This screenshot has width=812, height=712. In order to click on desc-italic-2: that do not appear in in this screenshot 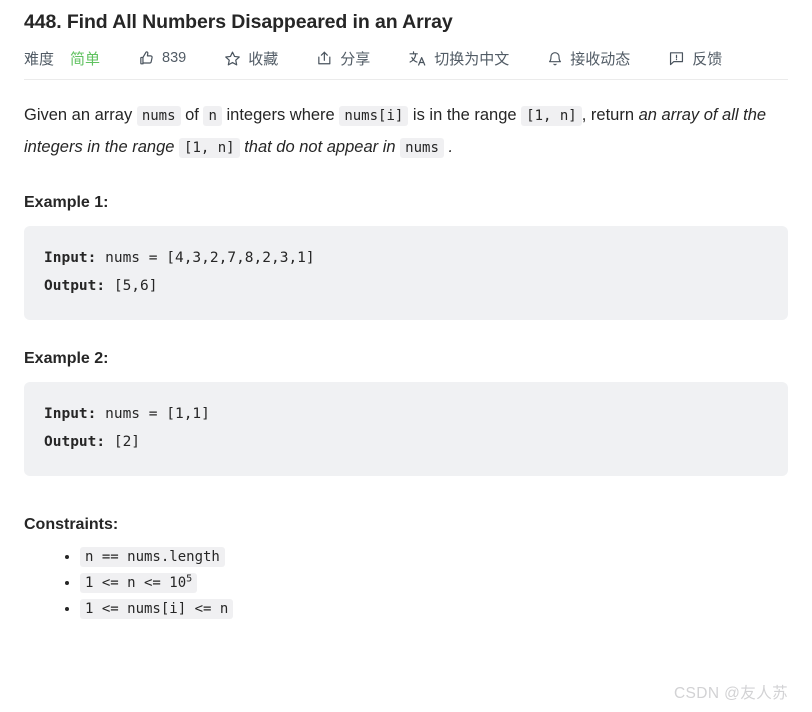, I will do `click(320, 147)`.